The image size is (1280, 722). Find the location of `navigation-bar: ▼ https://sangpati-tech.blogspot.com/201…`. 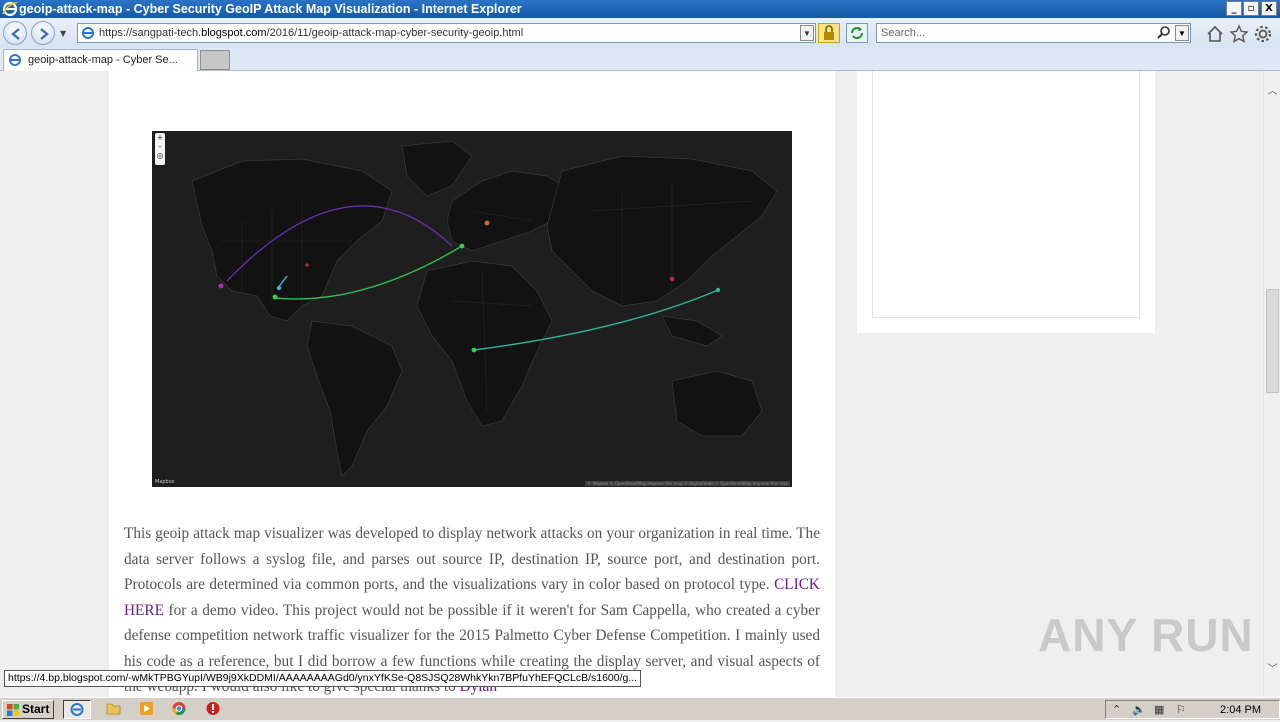

navigation-bar: ▼ https://sangpati-tech.blogspot.com/201… is located at coordinates (640, 33).